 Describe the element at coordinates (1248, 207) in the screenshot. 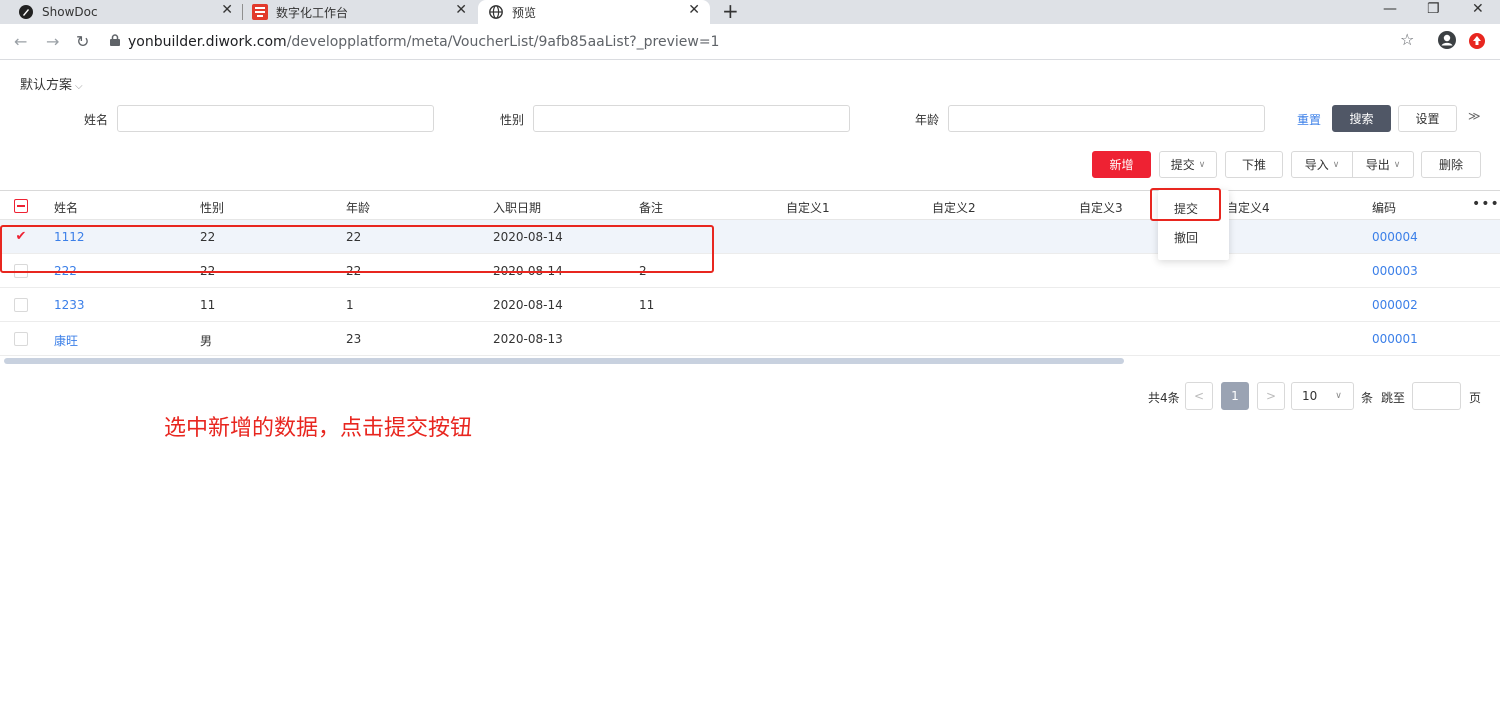

I see `column-header-custom4: 自定义4` at that location.